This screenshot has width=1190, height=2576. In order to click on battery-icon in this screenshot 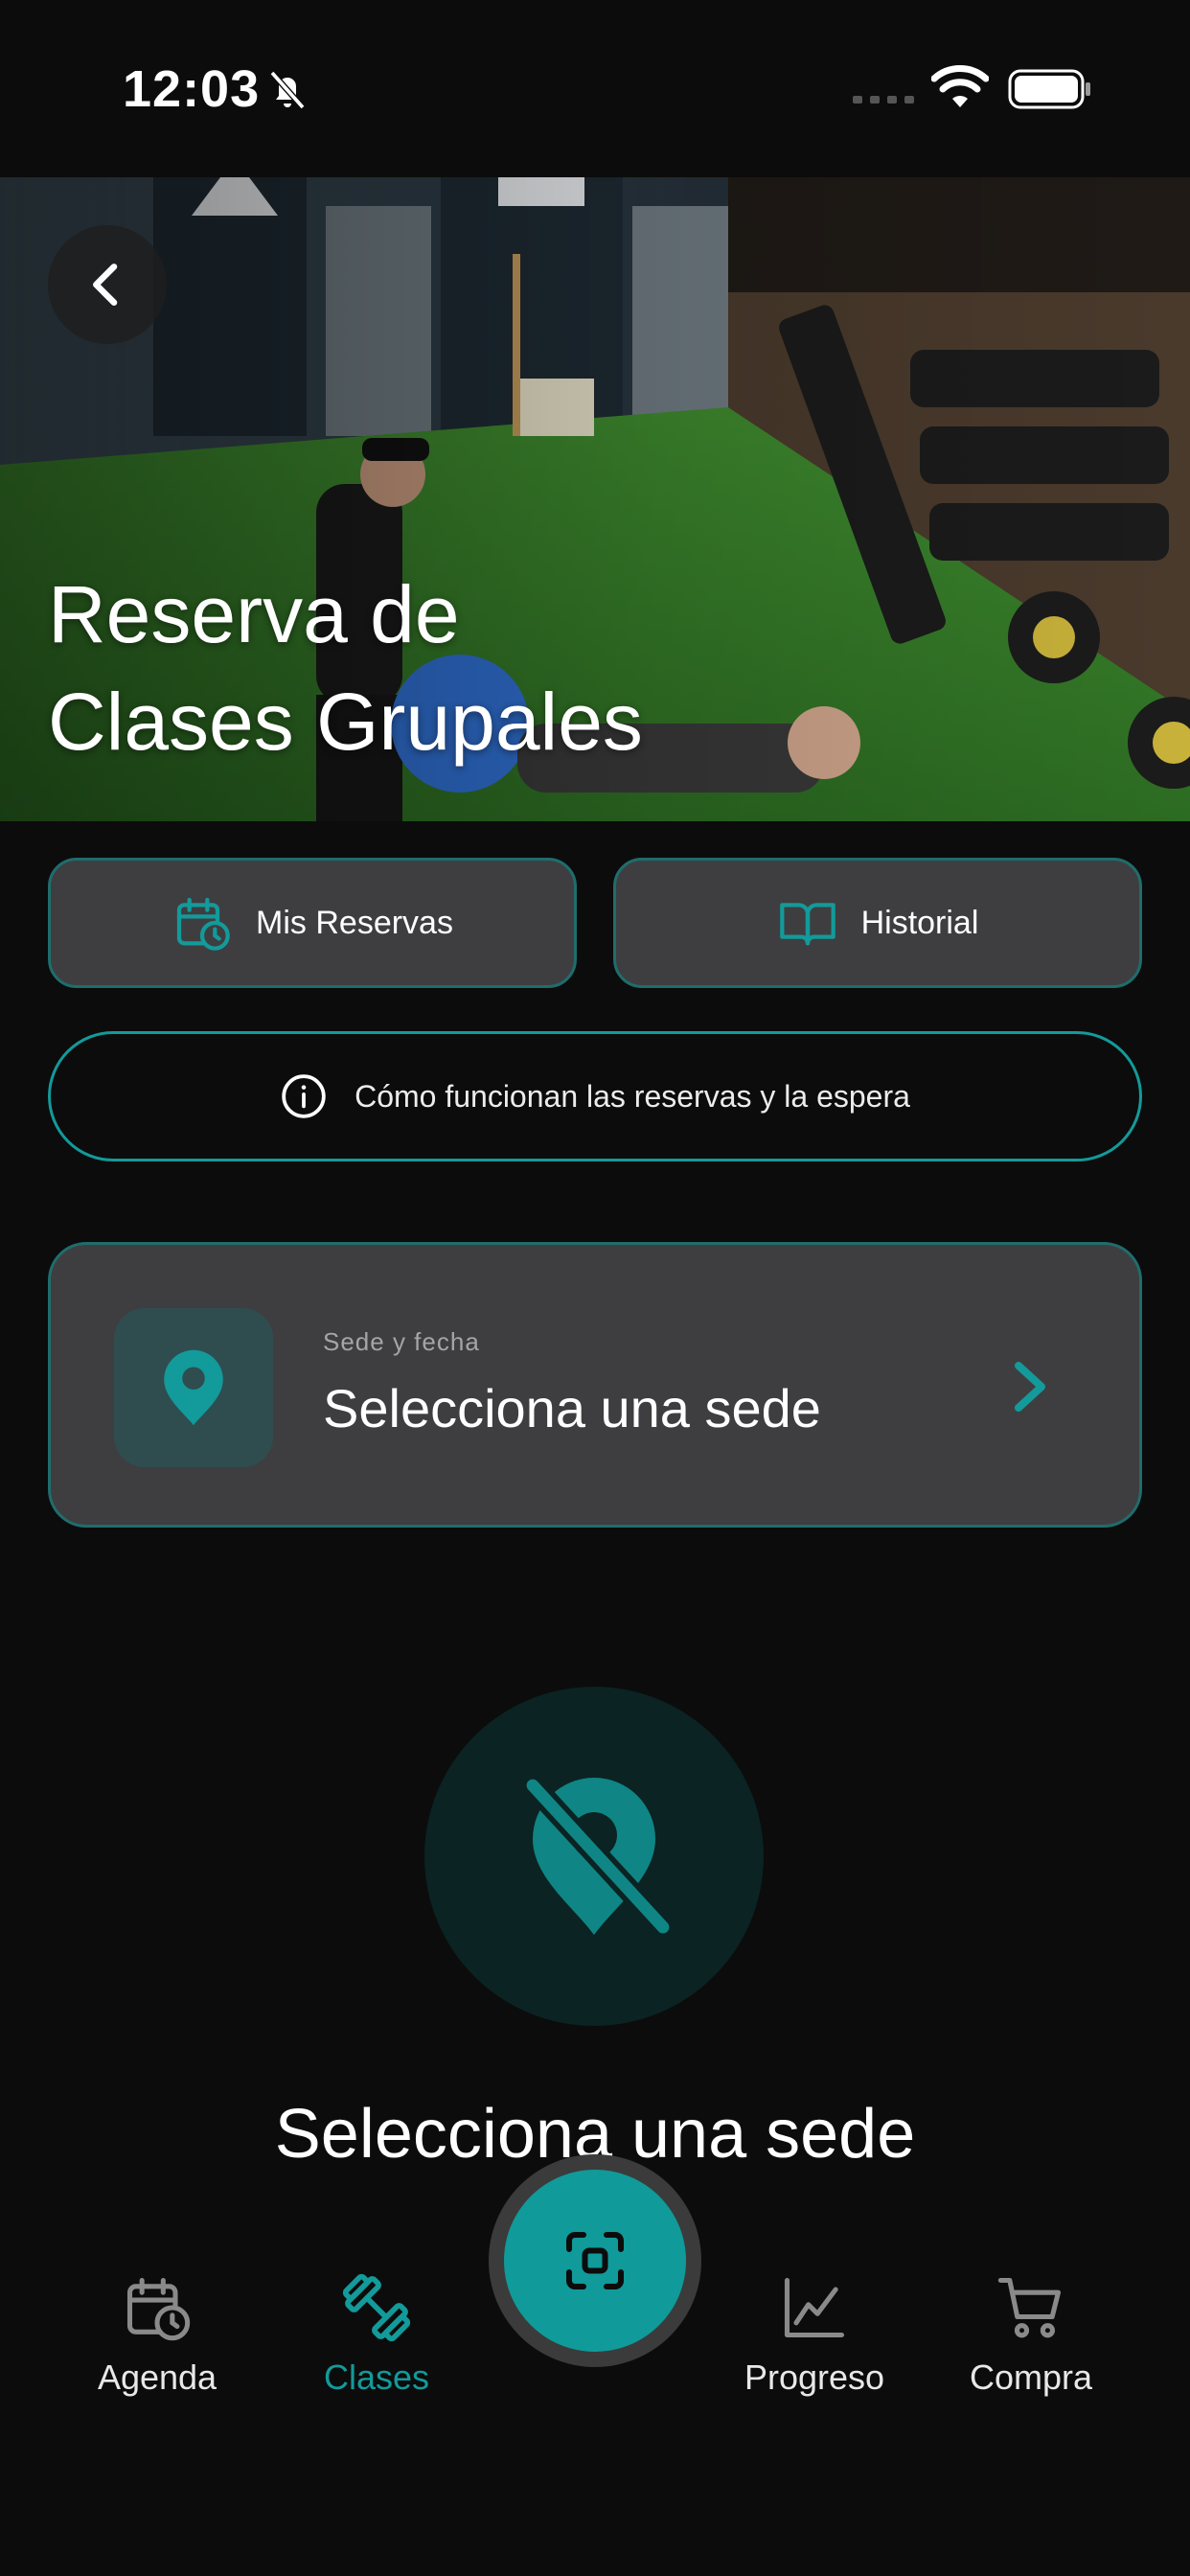, I will do `click(1049, 89)`.